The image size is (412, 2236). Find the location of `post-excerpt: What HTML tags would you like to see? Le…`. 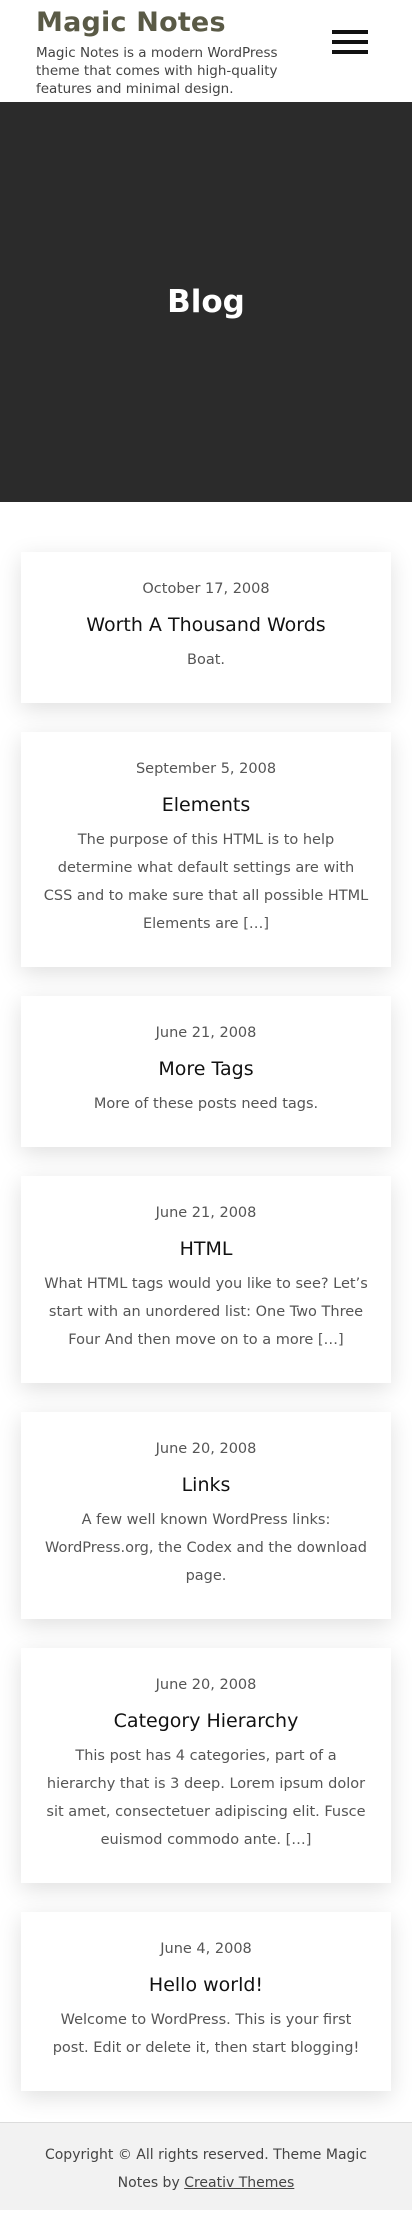

post-excerpt: What HTML tags would you like to see? Le… is located at coordinates (206, 1312).